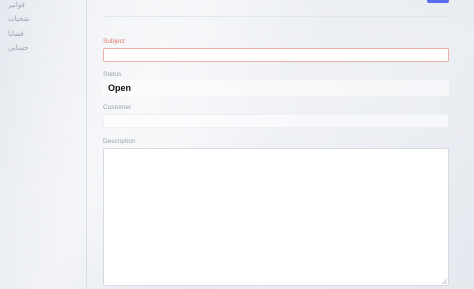 The image size is (474, 289). I want to click on subject-input, so click(276, 55).